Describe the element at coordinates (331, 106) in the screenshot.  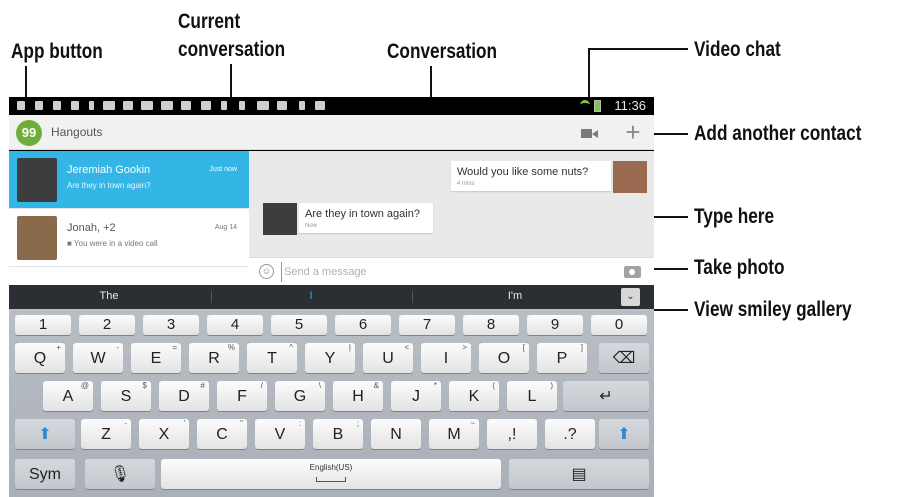
I see `status-bar: 11:36` at that location.